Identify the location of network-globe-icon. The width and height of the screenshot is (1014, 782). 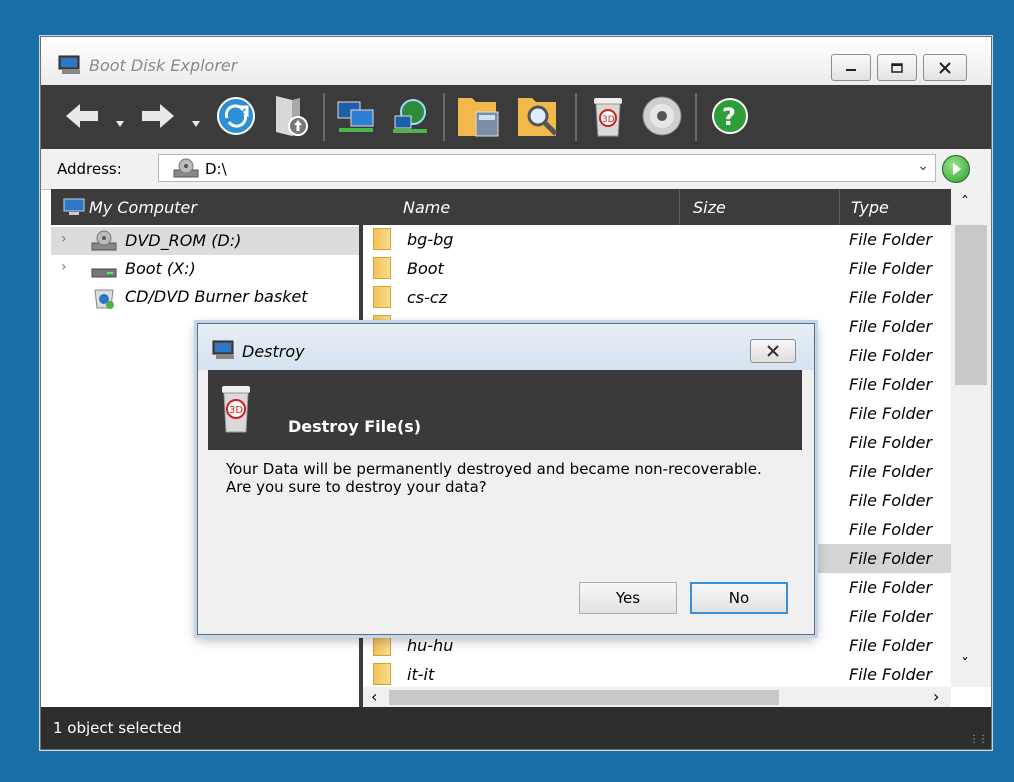
(410, 116).